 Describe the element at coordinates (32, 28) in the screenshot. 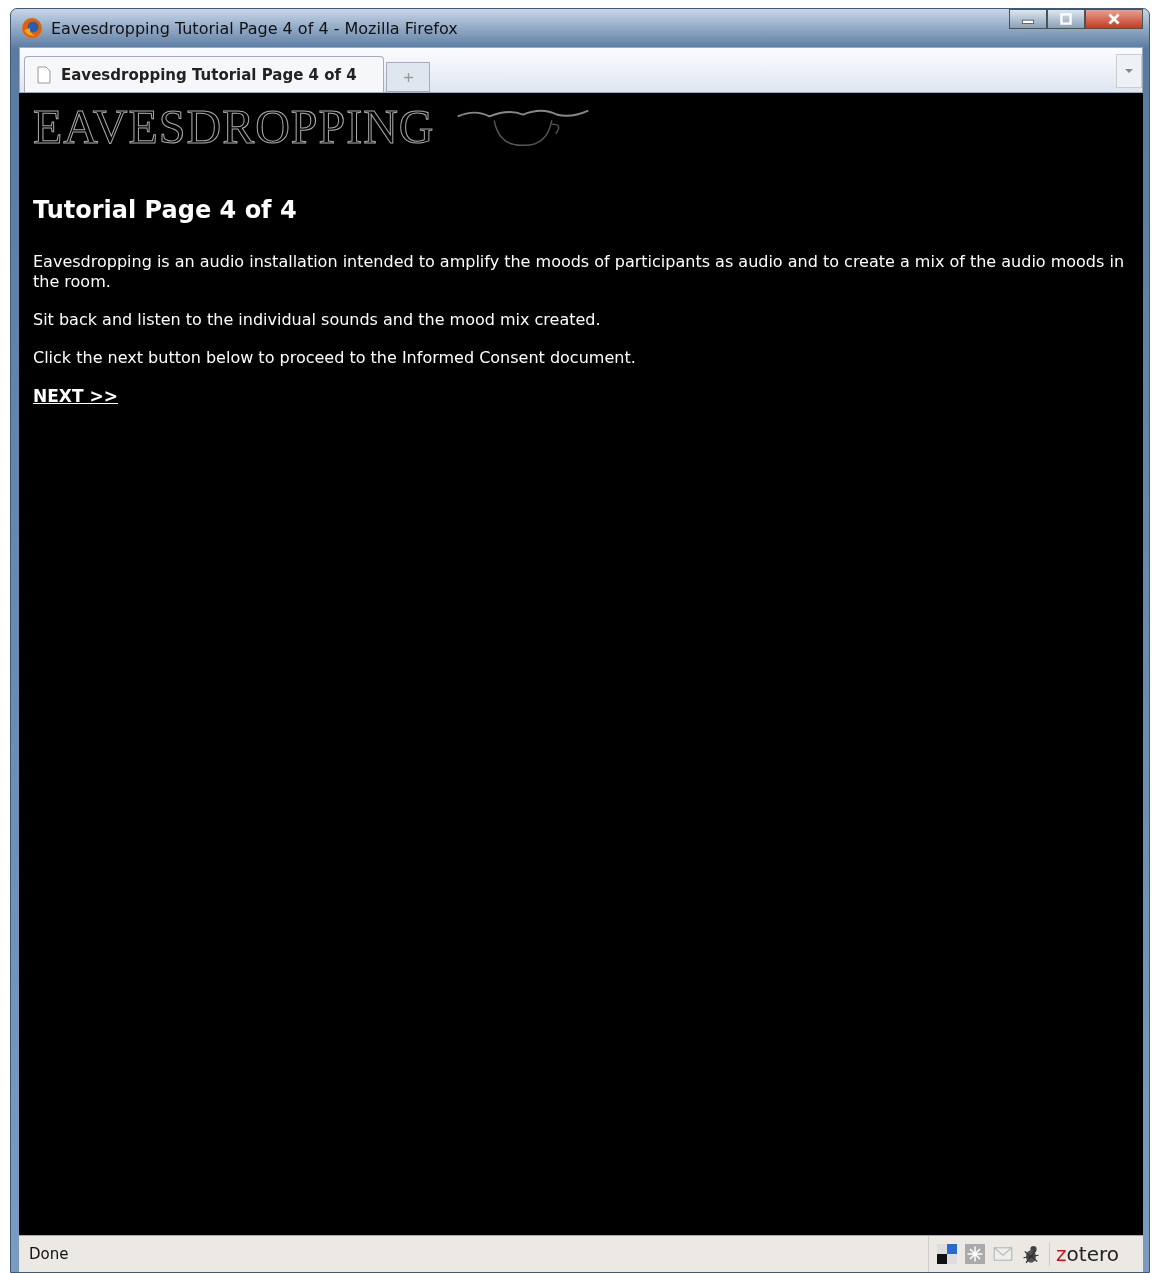

I see `firefox-logo-icon` at that location.